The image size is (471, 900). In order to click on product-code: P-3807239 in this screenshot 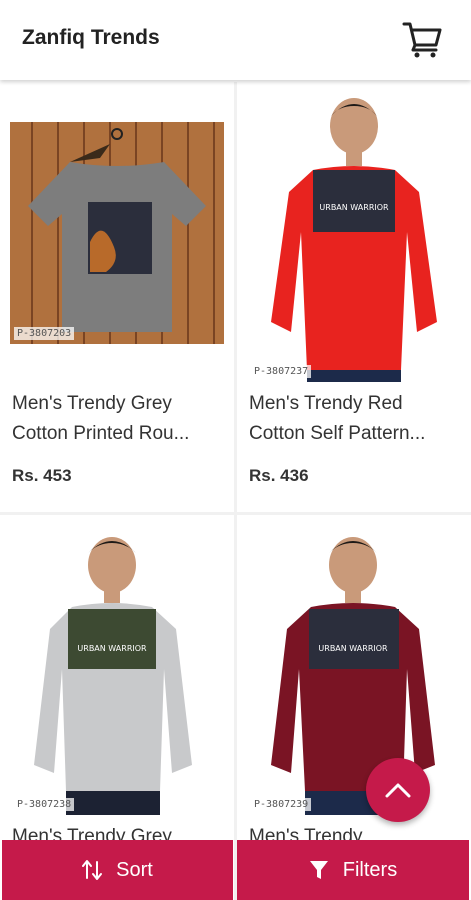, I will do `click(281, 804)`.